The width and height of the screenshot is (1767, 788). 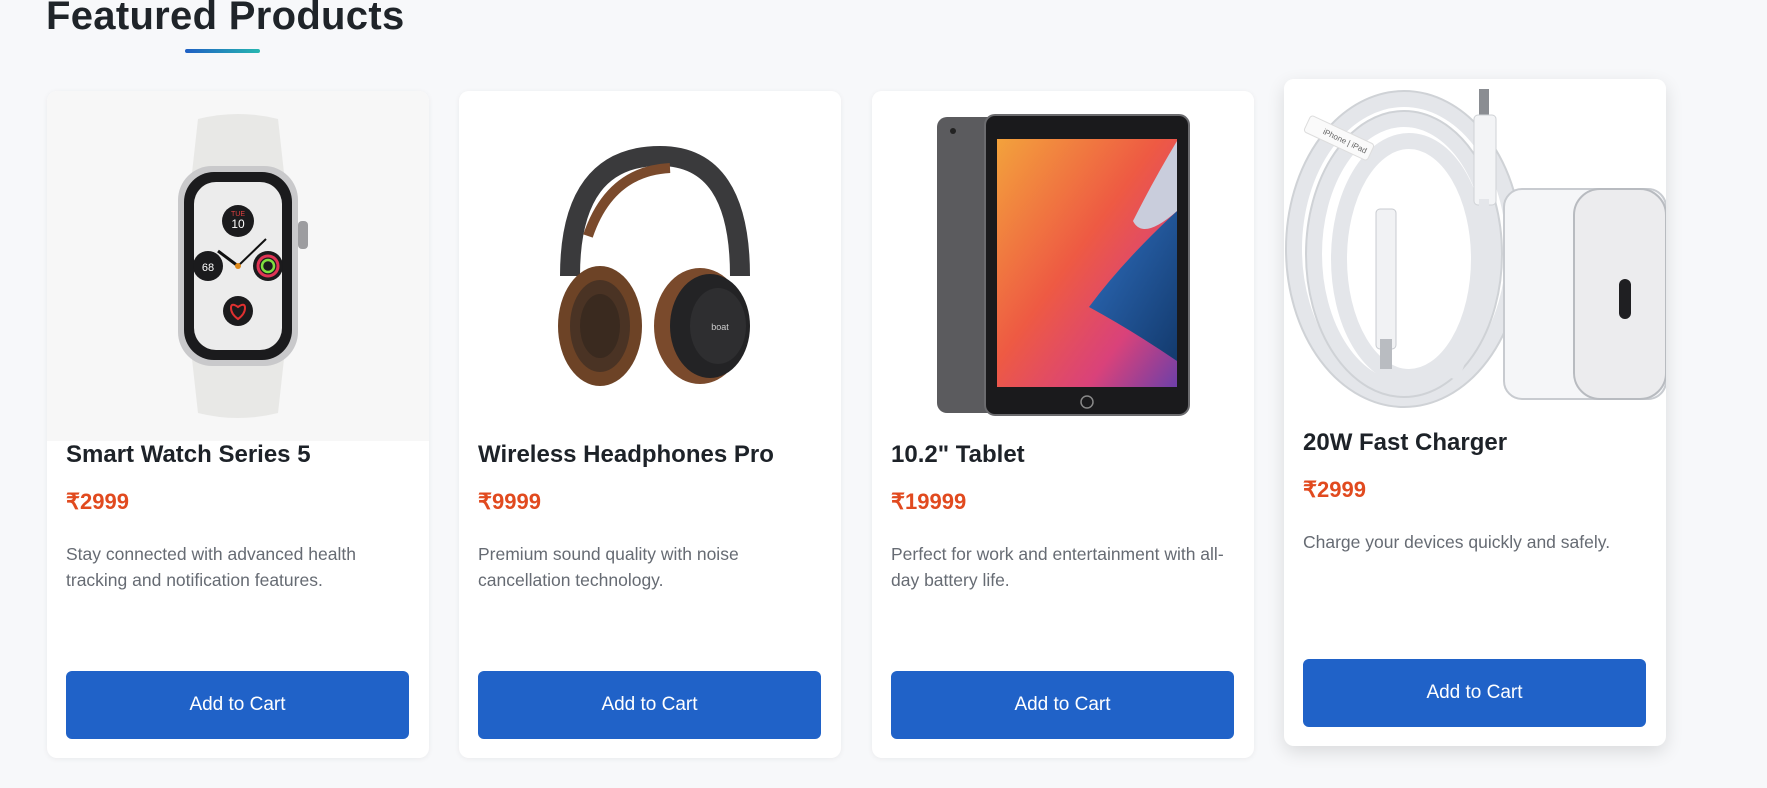 I want to click on product-name: 10.2" Tablet, so click(x=958, y=454).